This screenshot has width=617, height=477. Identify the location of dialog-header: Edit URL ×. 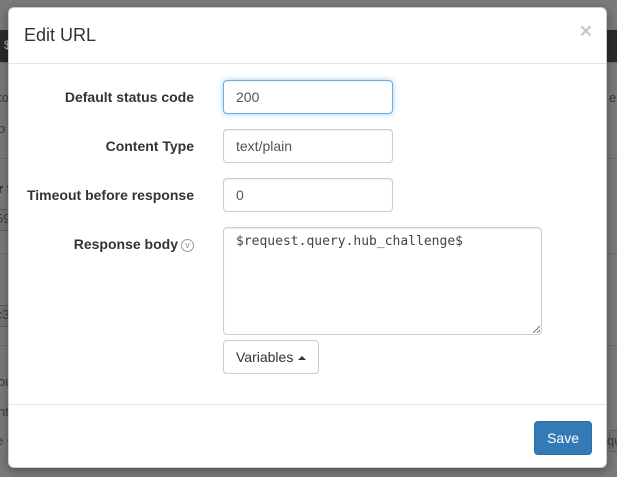
(307, 36).